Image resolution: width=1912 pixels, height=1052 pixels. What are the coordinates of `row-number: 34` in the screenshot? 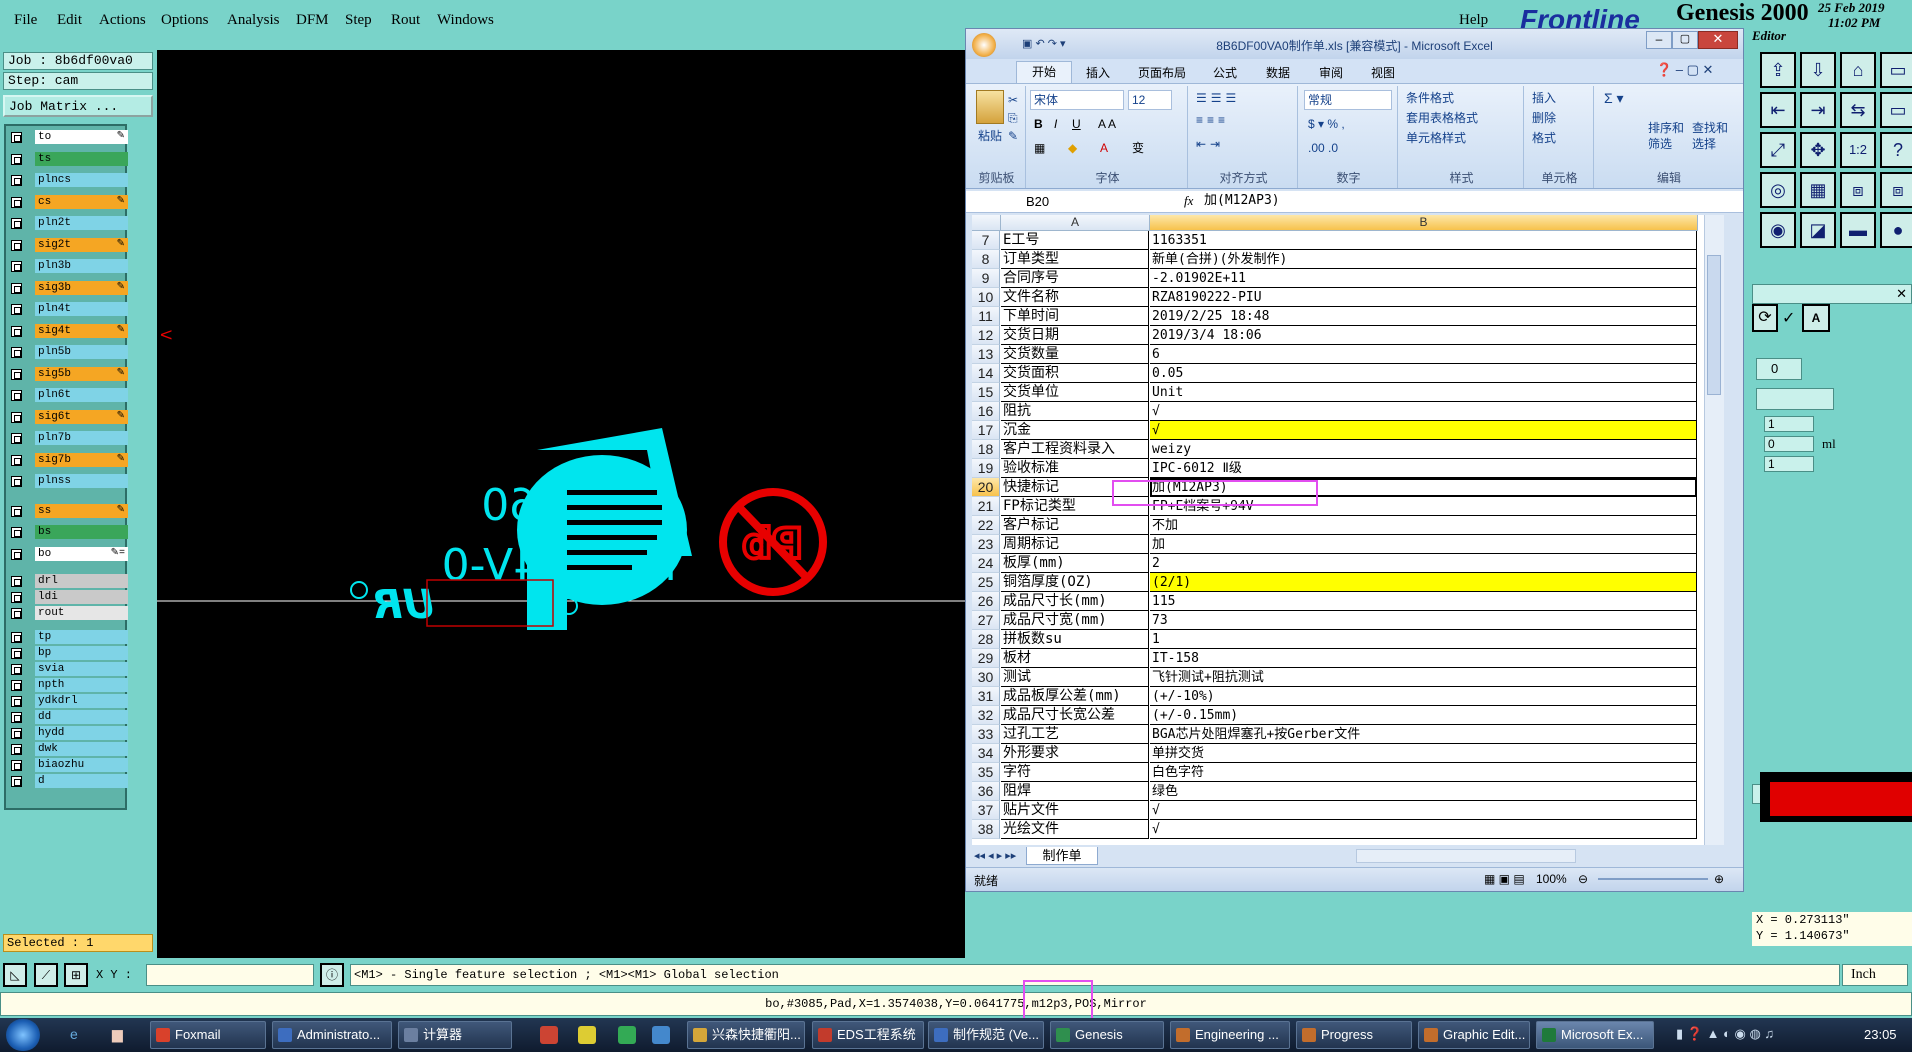 It's located at (986, 753).